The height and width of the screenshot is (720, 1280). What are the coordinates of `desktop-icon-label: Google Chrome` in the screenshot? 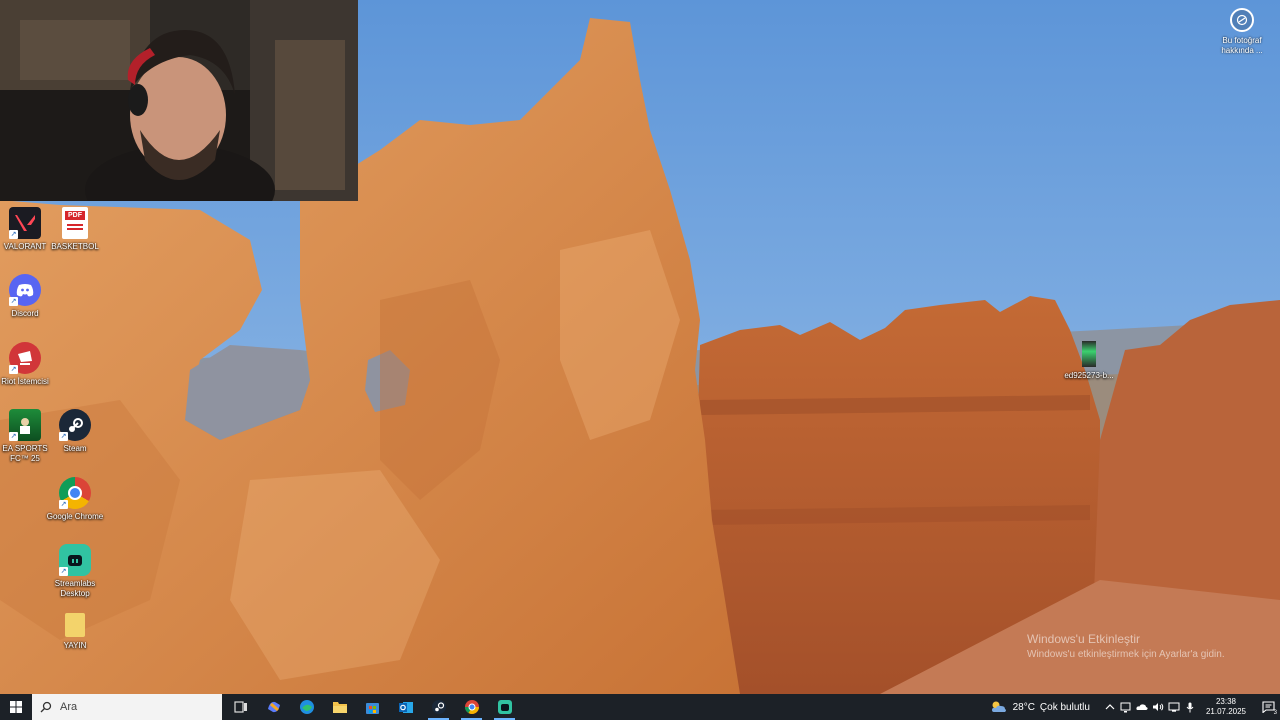 It's located at (75, 516).